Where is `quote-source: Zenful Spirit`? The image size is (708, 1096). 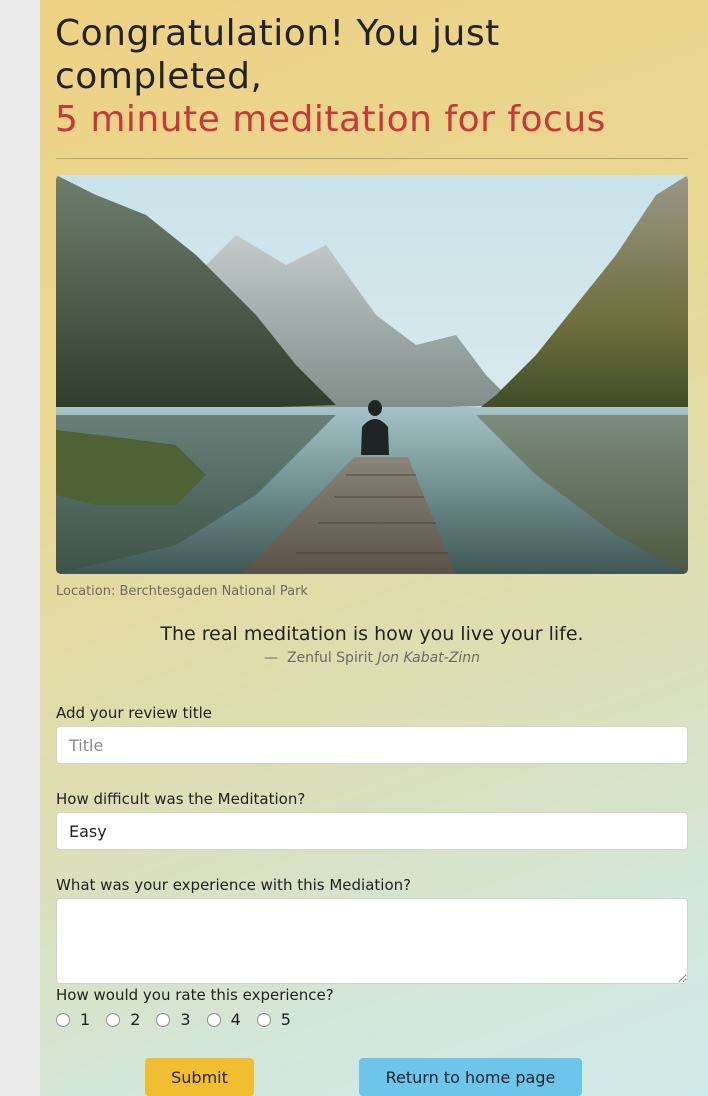 quote-source: Zenful Spirit is located at coordinates (329, 658).